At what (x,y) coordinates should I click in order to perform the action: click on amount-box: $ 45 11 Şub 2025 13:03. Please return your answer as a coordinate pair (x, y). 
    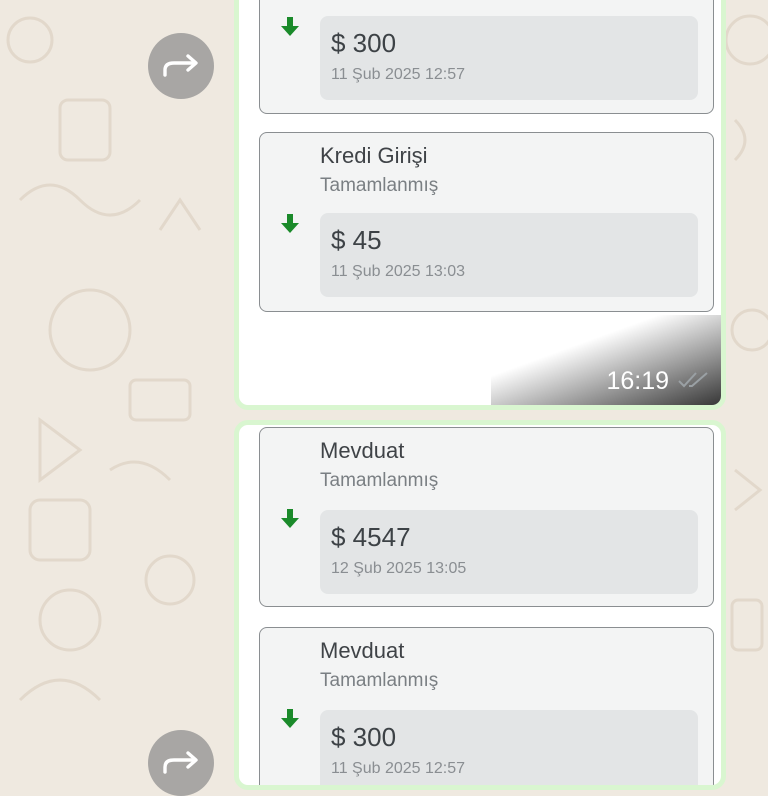
    Looking at the image, I should click on (509, 255).